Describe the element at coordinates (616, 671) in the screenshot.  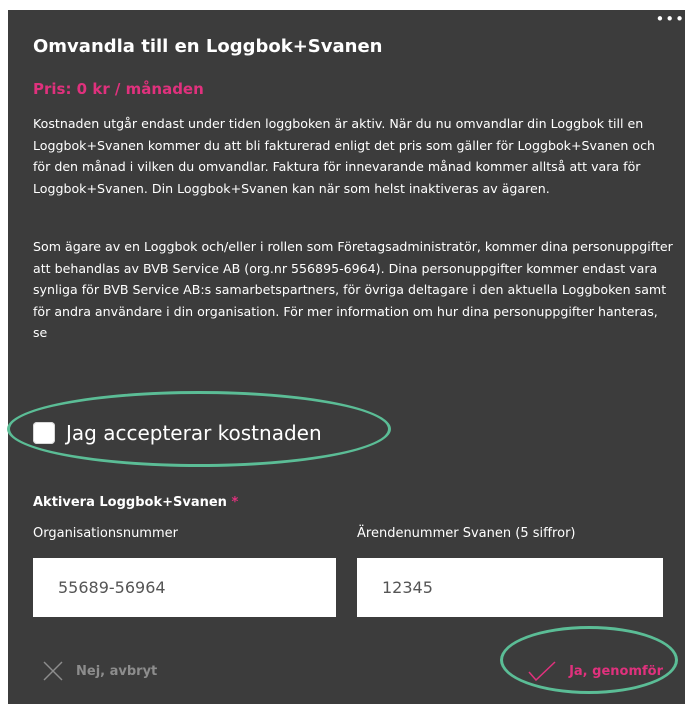
I see `confirm-label: Ja, genomför` at that location.